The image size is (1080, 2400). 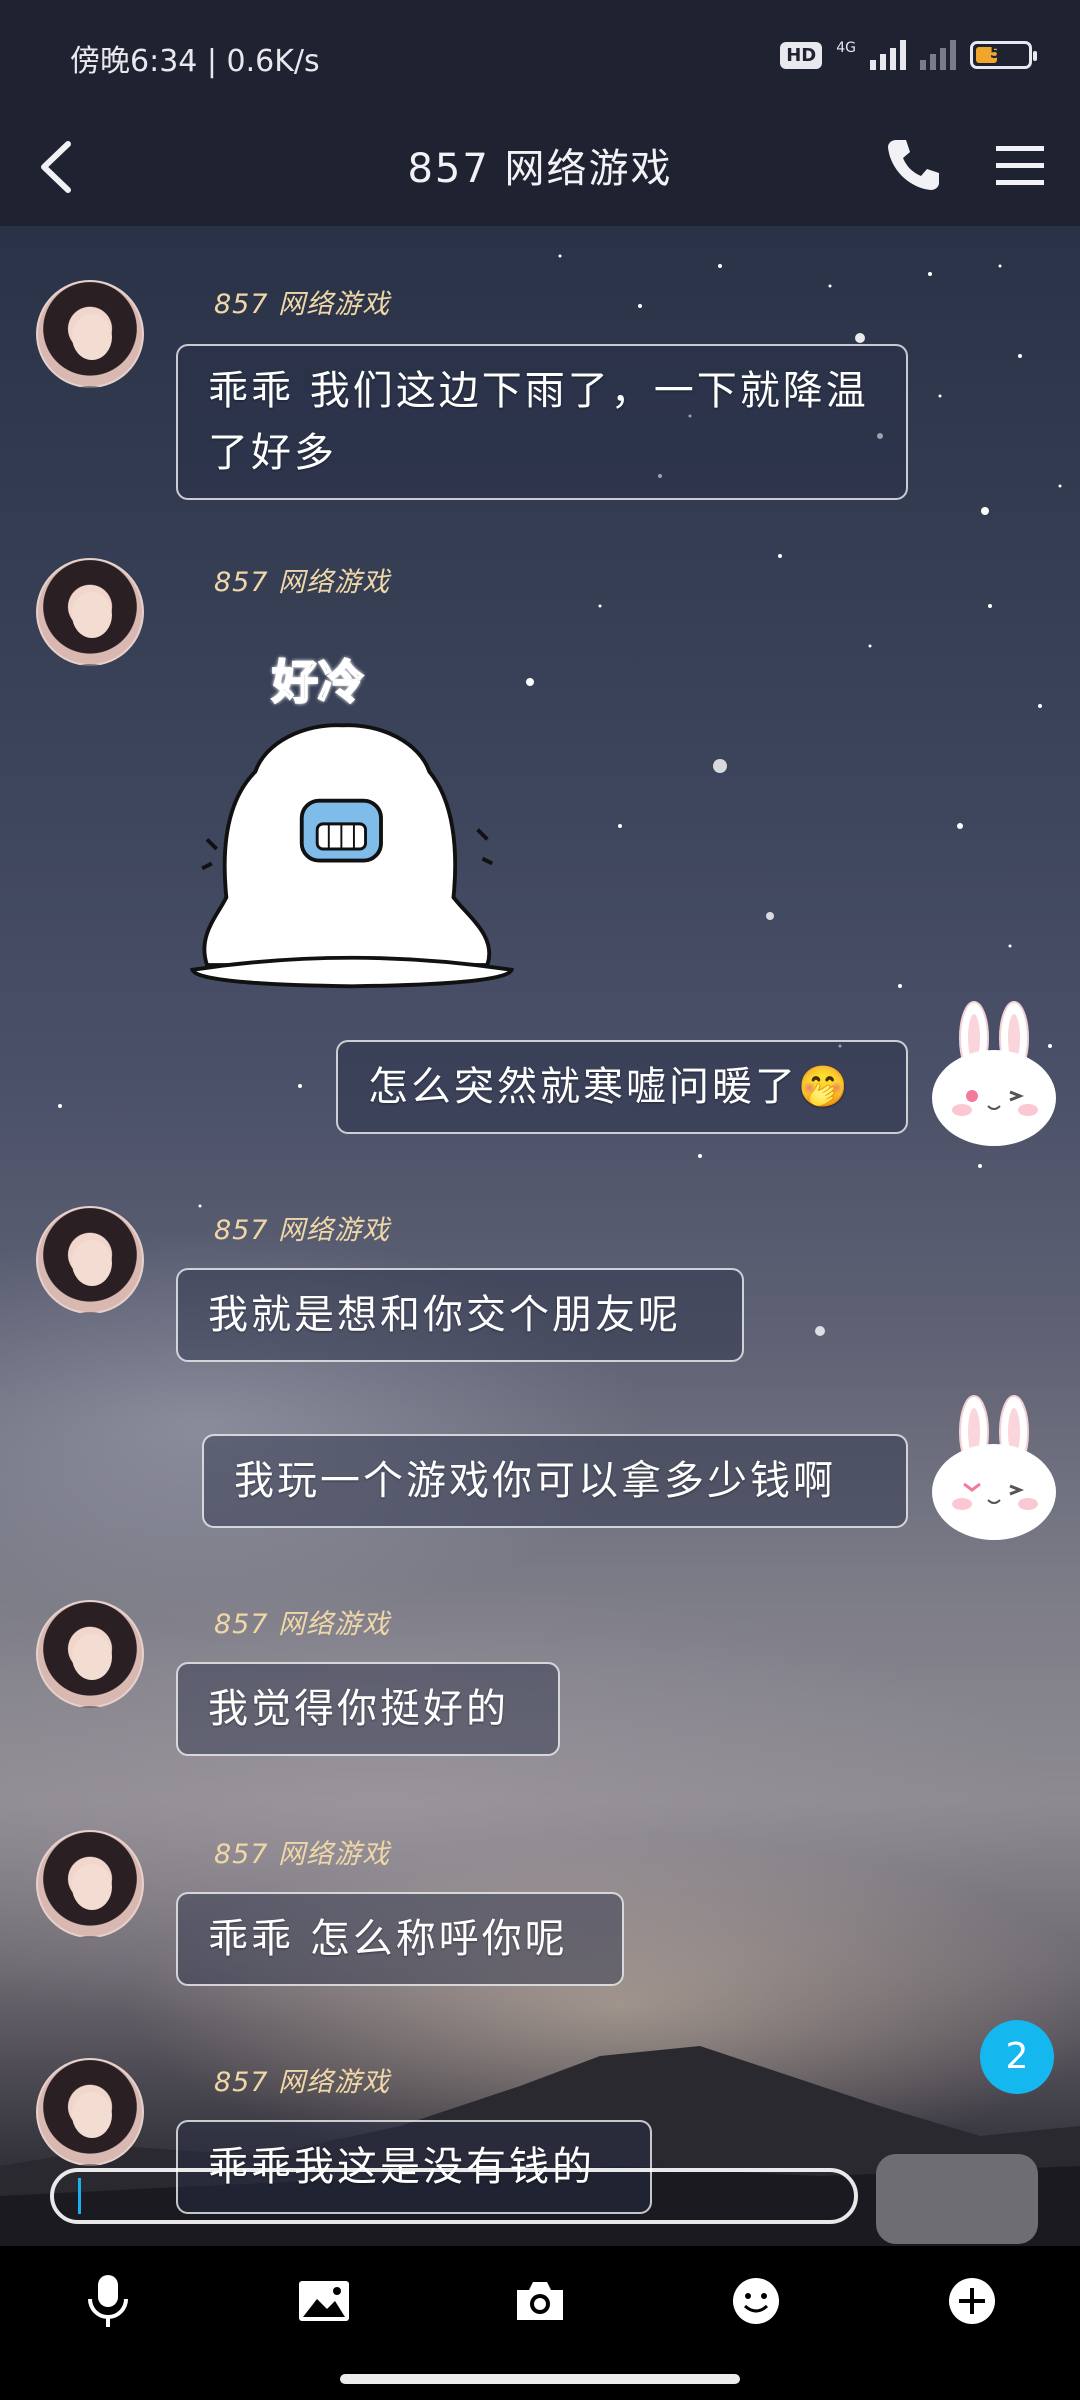 What do you see at coordinates (540, 2379) in the screenshot?
I see `home-indicator` at bounding box center [540, 2379].